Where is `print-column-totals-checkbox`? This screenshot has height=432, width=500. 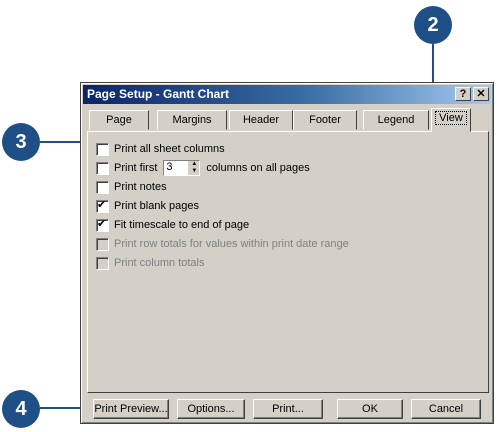
print-column-totals-checkbox is located at coordinates (102, 263).